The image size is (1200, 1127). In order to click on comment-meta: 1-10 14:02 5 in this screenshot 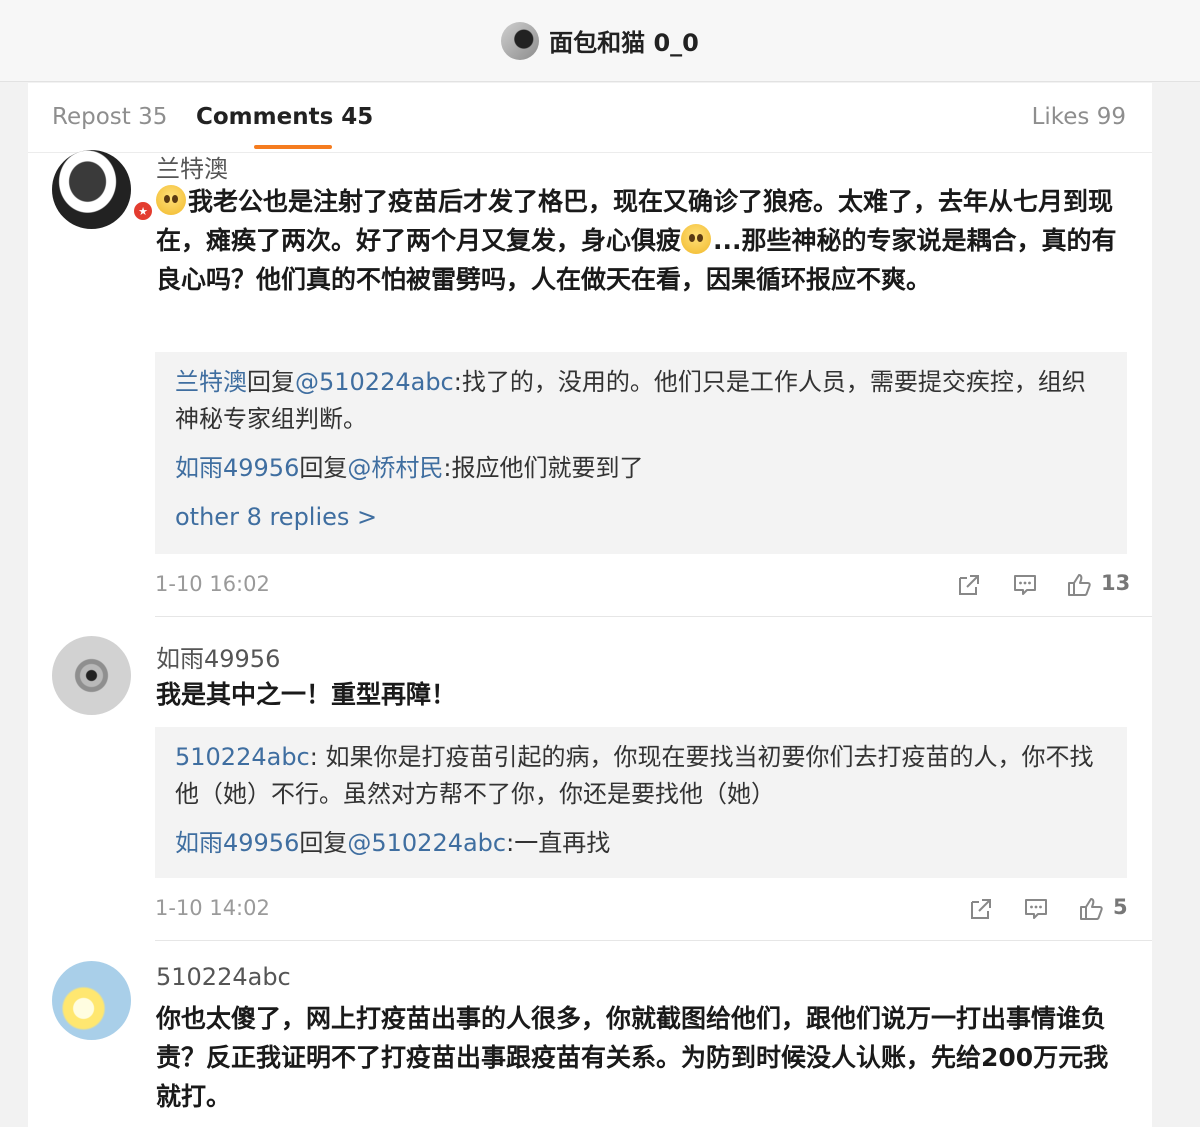, I will do `click(641, 910)`.